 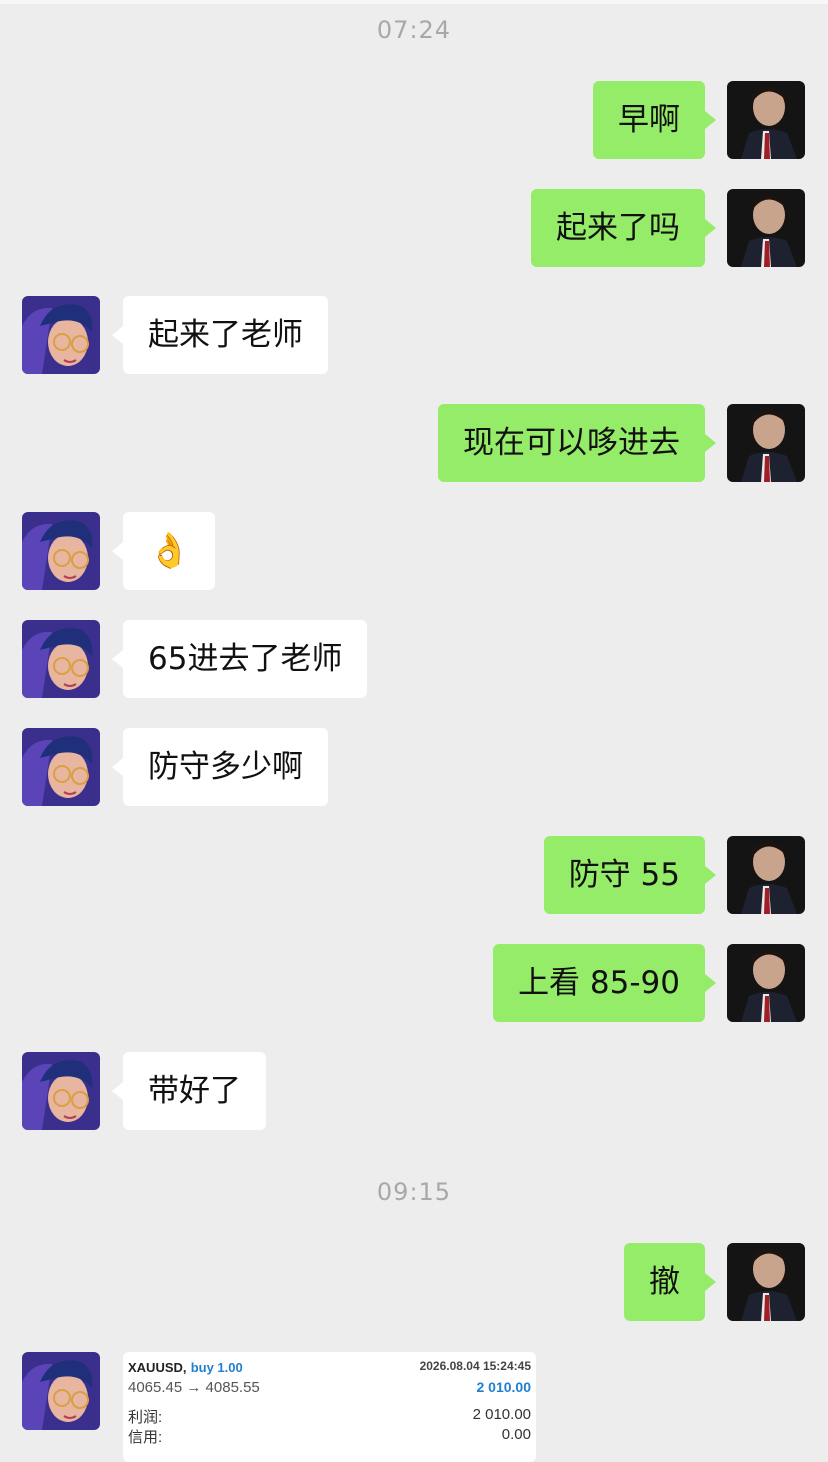 I want to click on message-row: 👌, so click(x=414, y=551).